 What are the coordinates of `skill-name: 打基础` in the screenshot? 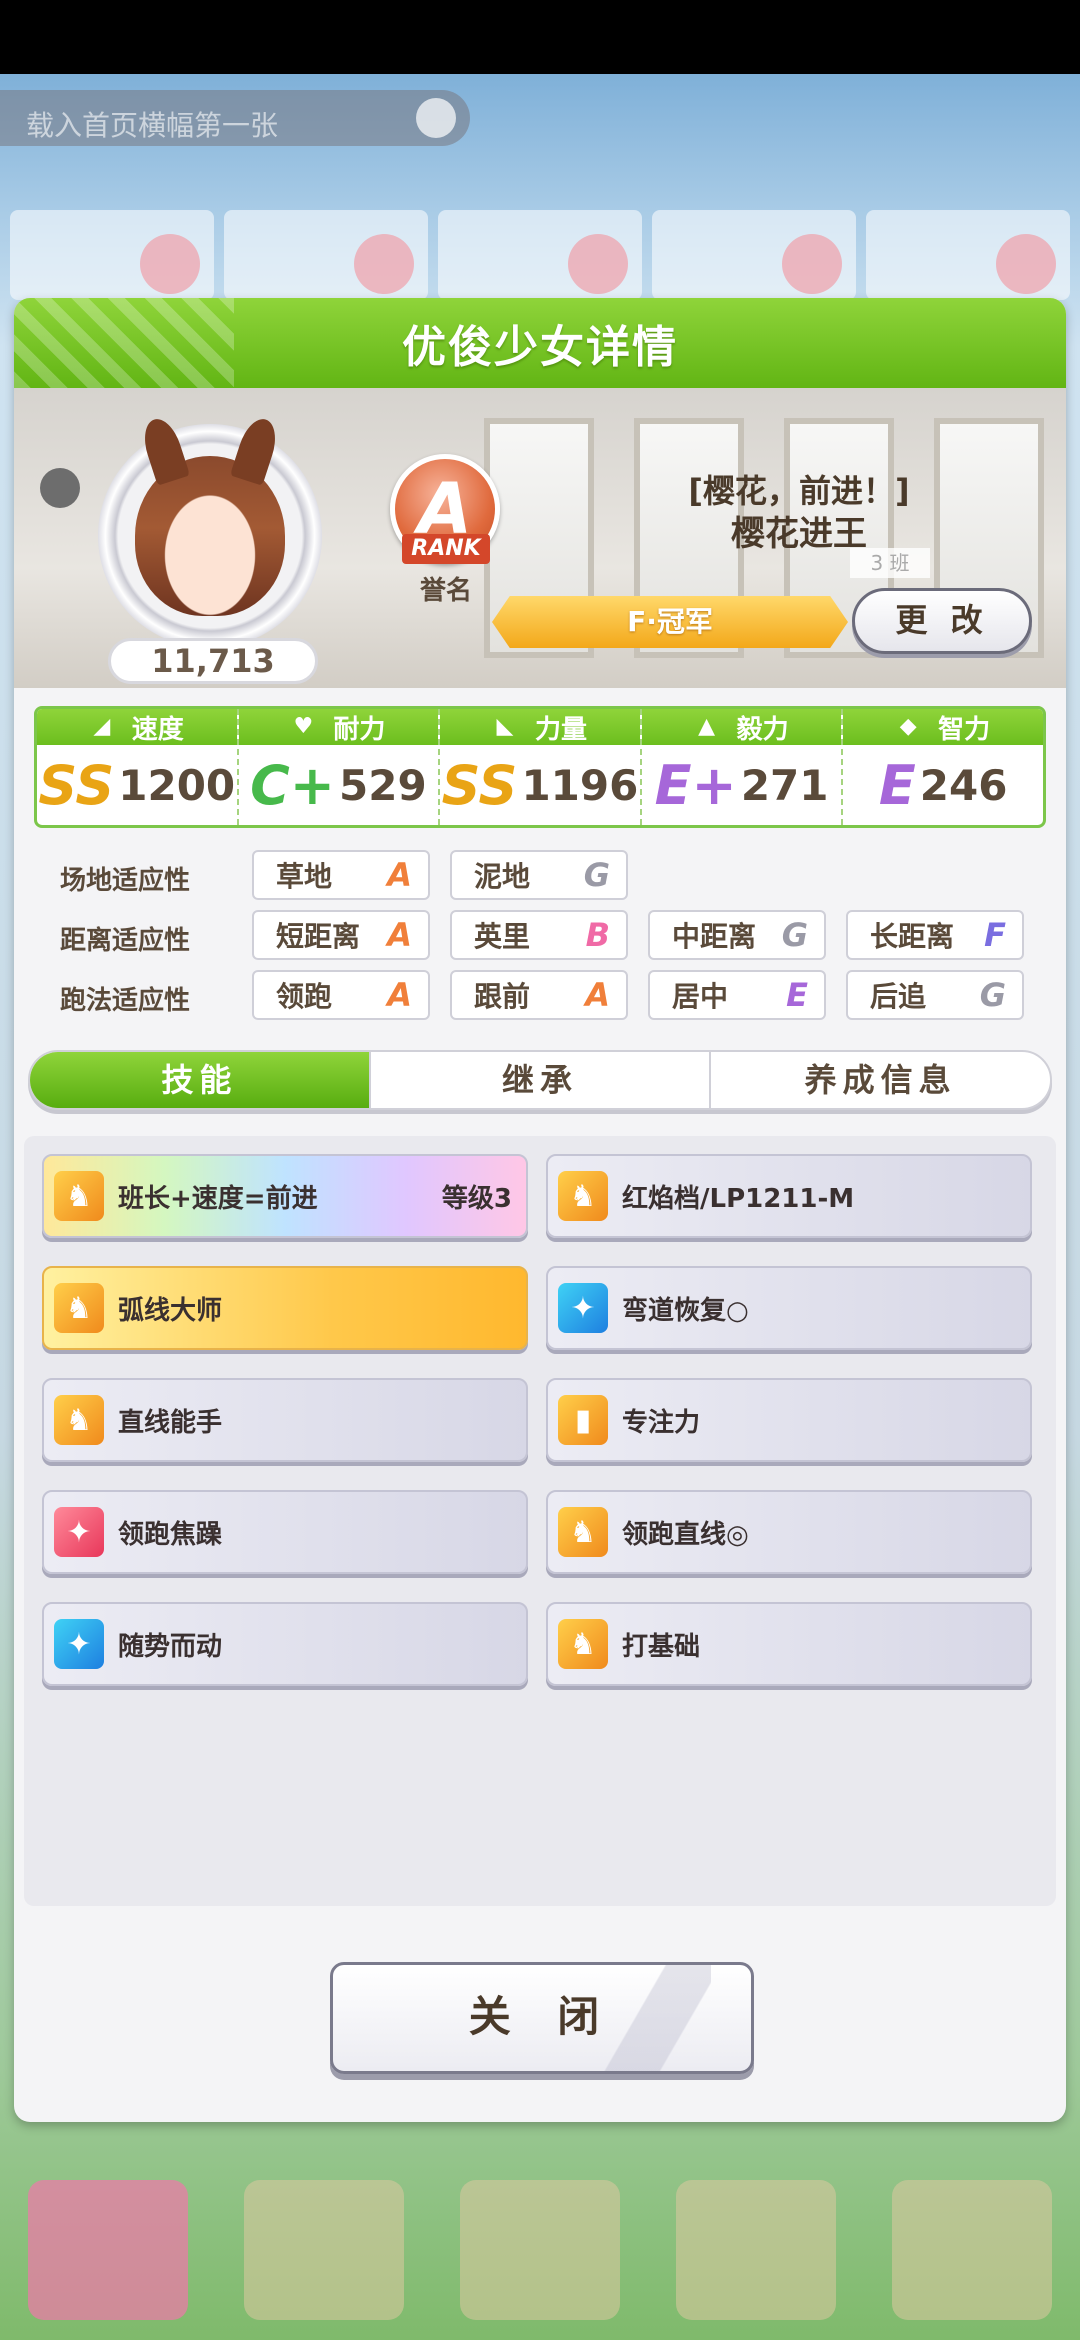 It's located at (661, 1646).